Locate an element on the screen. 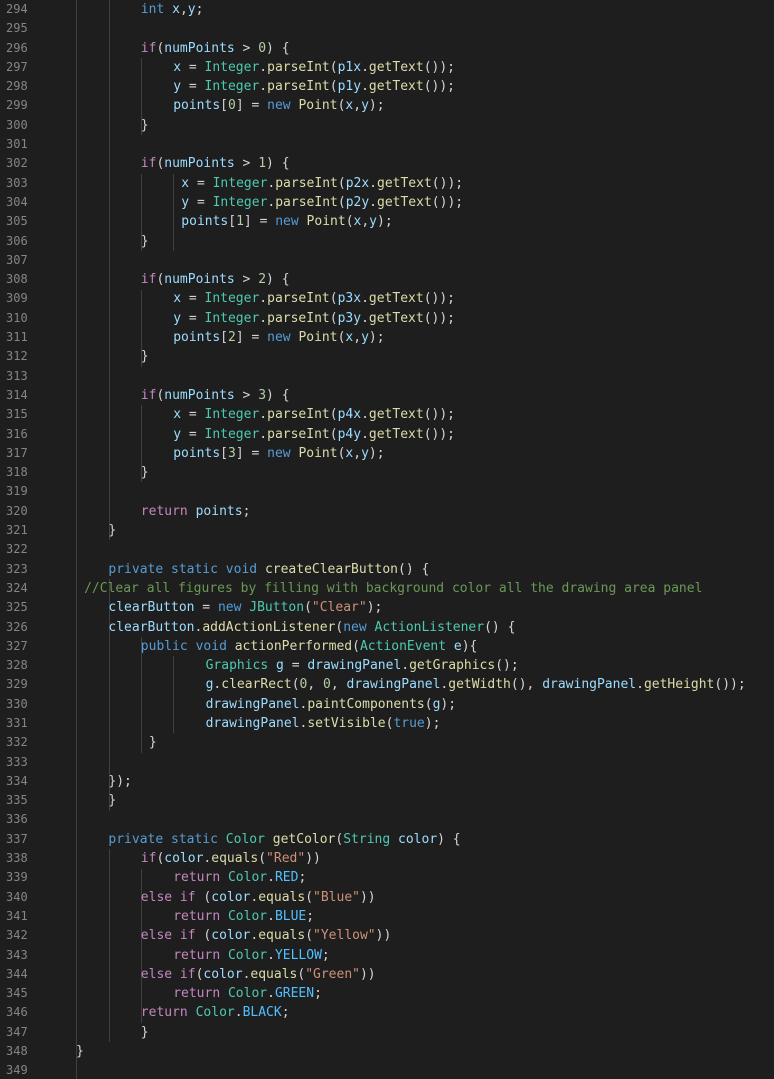  code-line: 330 drawingPanel.paintComponents(g); is located at coordinates (387, 704).